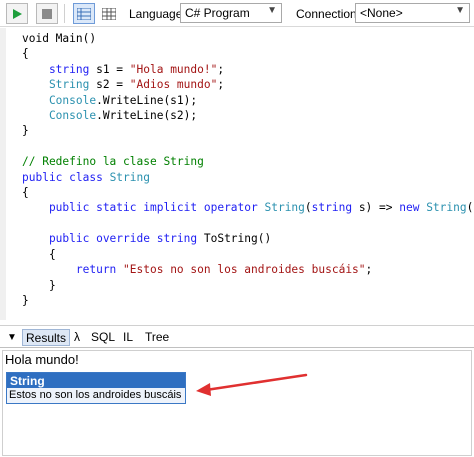 This screenshot has height=457, width=474. I want to click on code-token: public static implicit operator, so click(143, 208).